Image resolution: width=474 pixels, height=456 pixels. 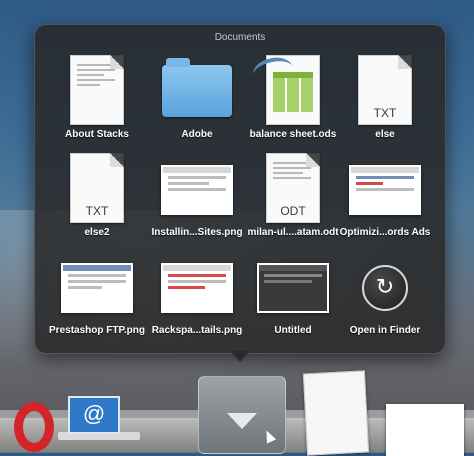 What do you see at coordinates (197, 232) in the screenshot?
I see `stack-item-label: Installin...Sites.png` at bounding box center [197, 232].